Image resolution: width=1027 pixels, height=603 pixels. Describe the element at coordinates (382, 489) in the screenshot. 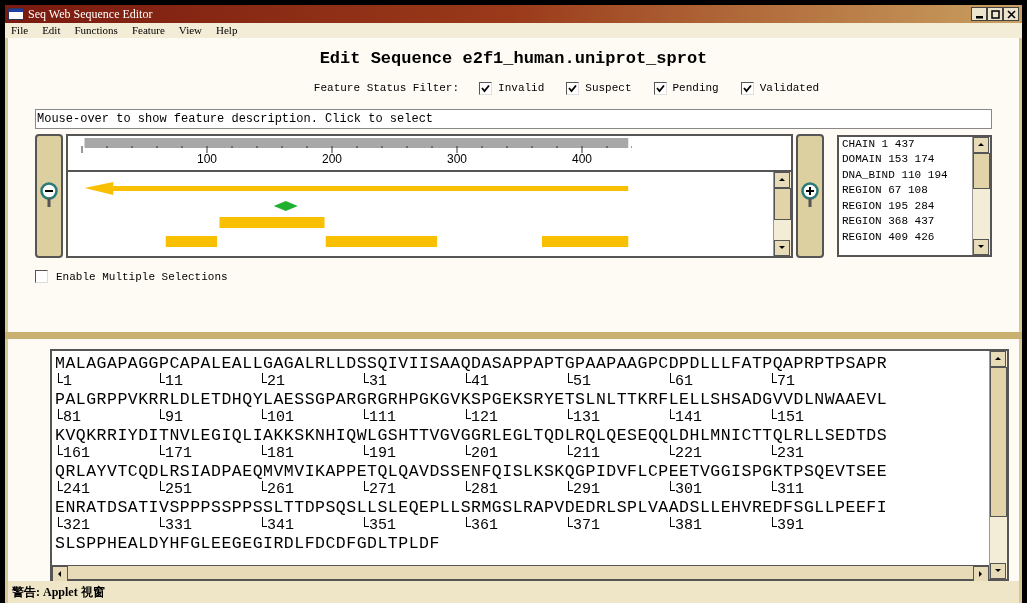

I see `position-number: 271` at that location.